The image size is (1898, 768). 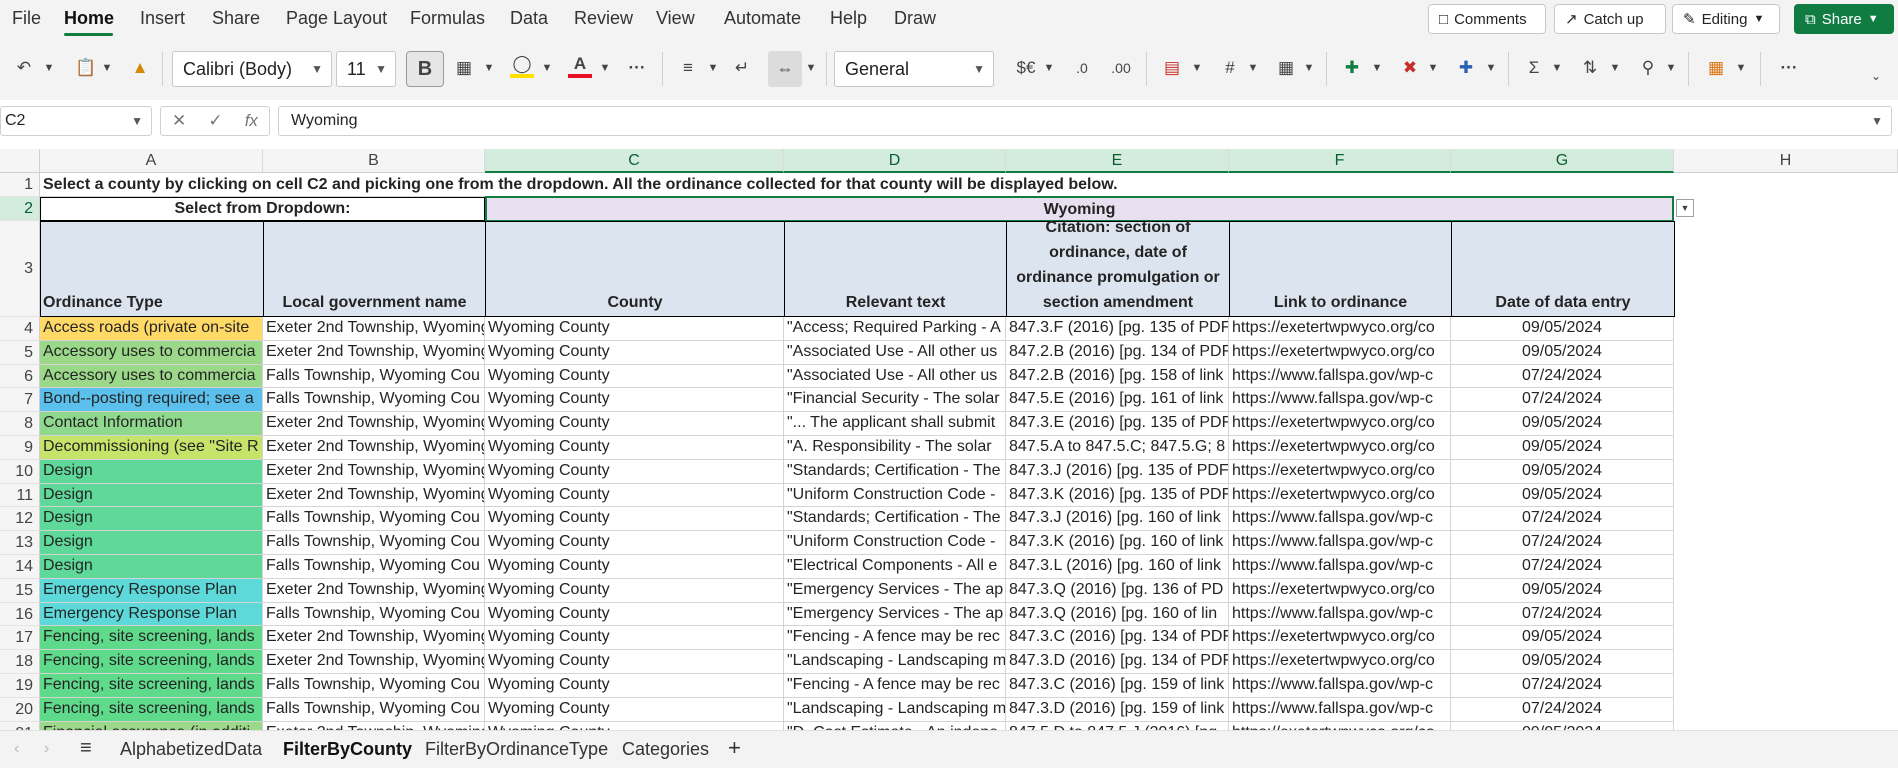 What do you see at coordinates (236, 18) in the screenshot?
I see `menu-share: Share` at bounding box center [236, 18].